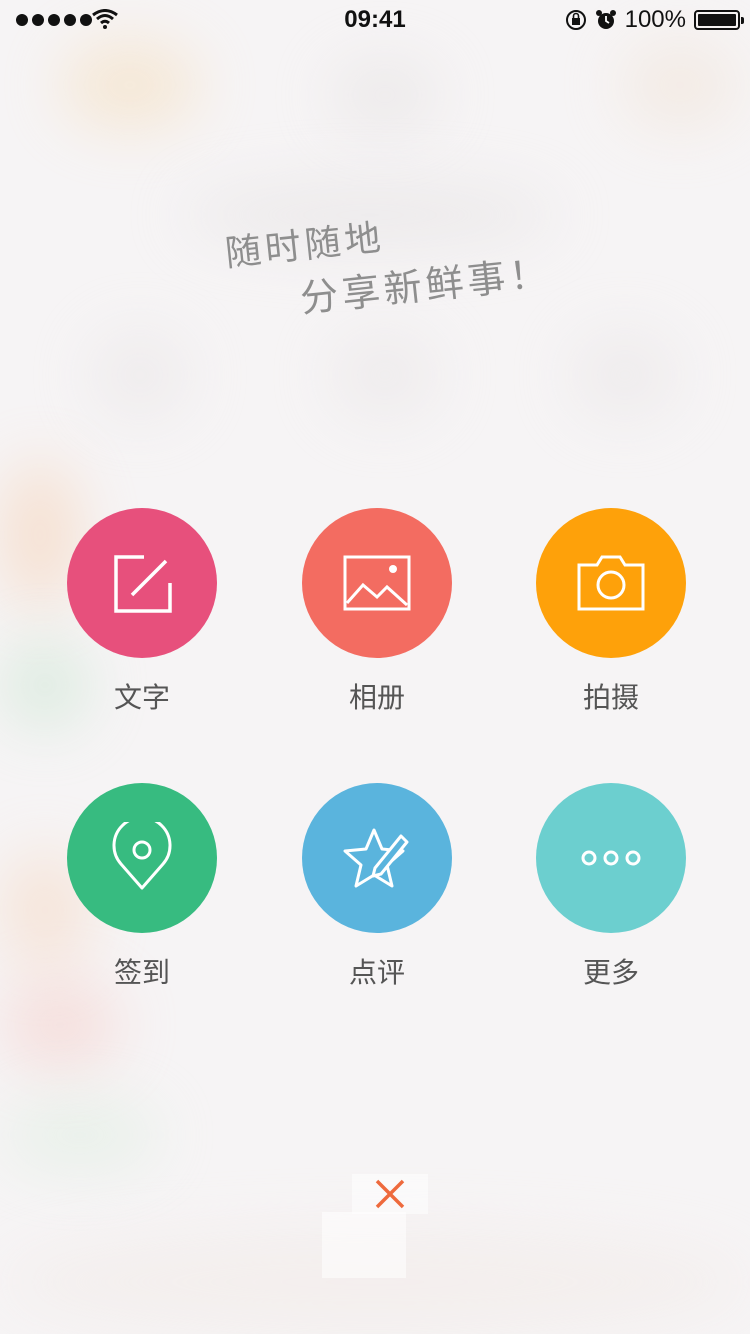 This screenshot has height=1334, width=750. I want to click on album-icon, so click(377, 583).